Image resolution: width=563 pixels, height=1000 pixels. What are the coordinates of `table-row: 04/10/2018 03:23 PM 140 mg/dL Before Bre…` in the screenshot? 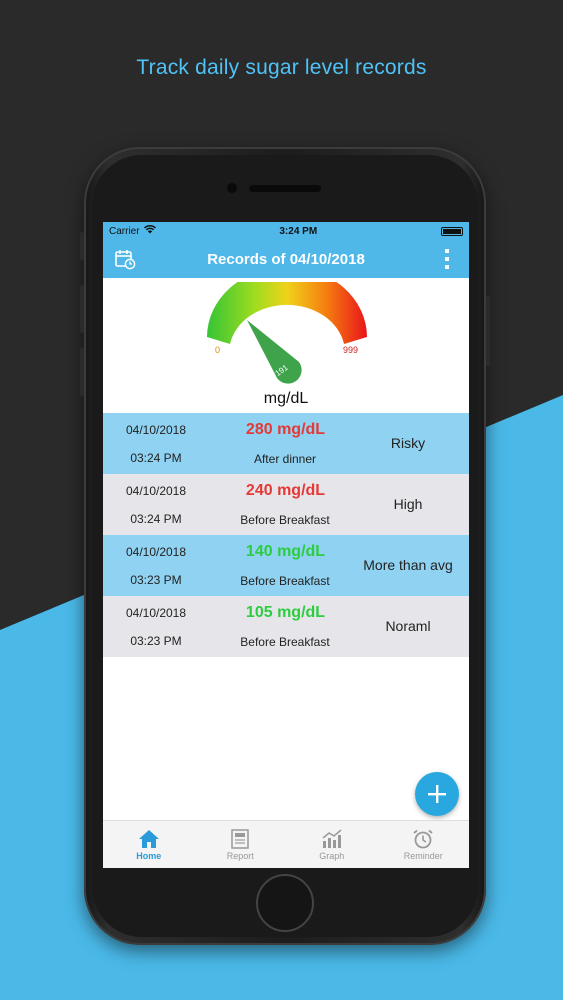 It's located at (286, 565).